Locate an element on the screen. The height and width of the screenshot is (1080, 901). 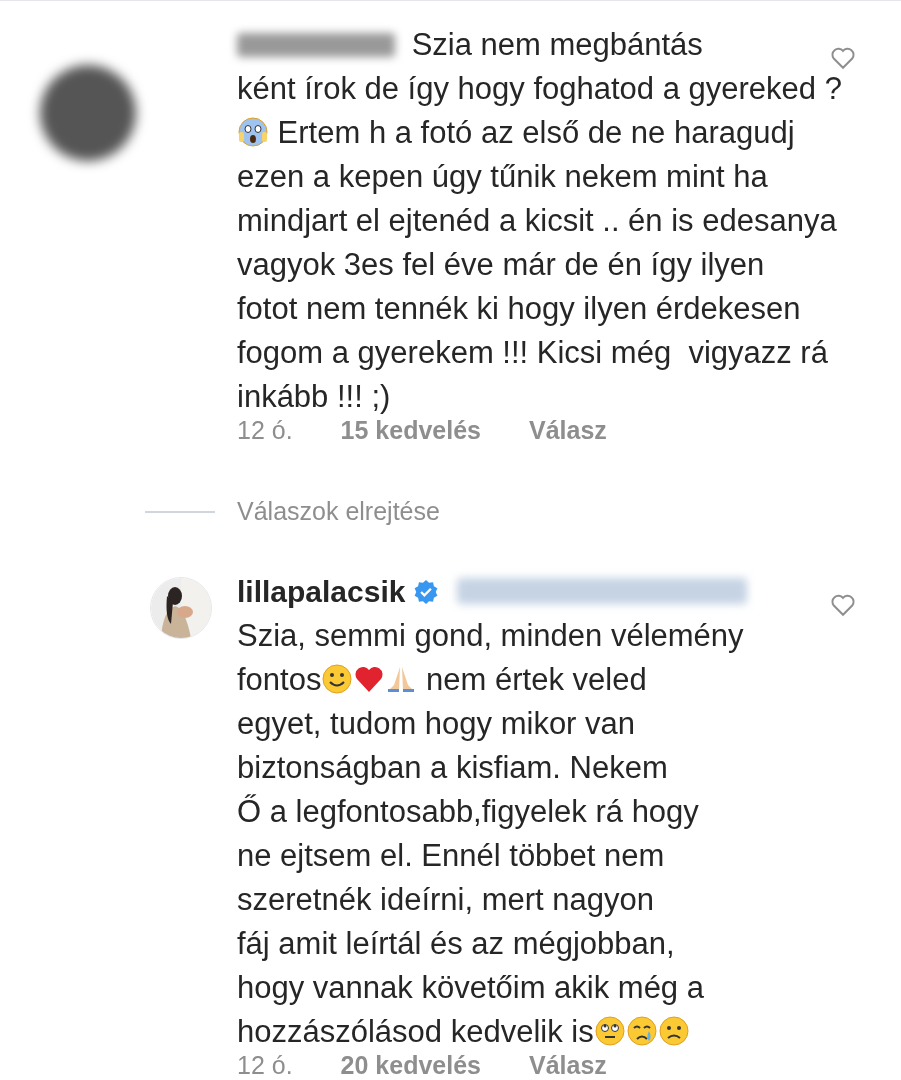
likes-link: 15 kedvelés is located at coordinates (410, 430).